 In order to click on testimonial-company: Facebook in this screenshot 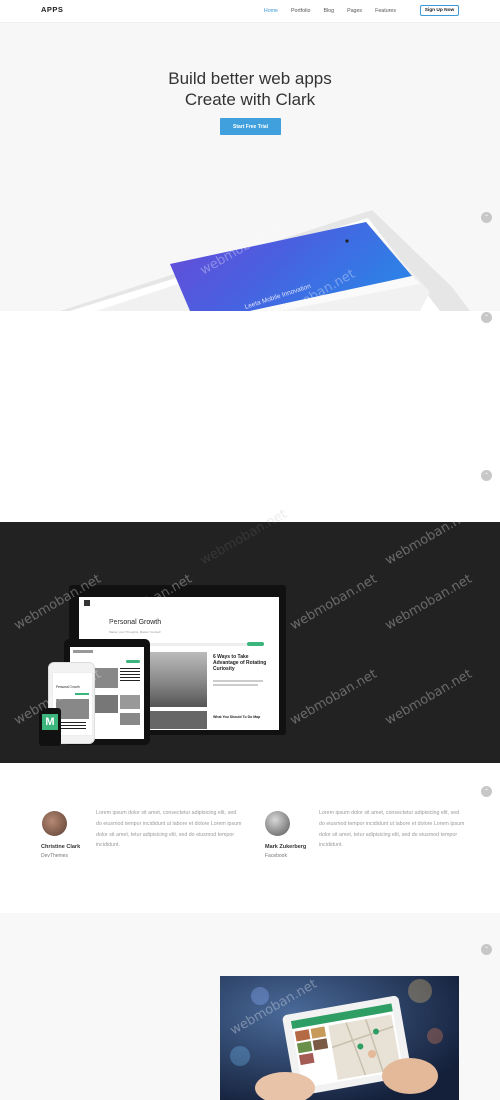, I will do `click(276, 856)`.